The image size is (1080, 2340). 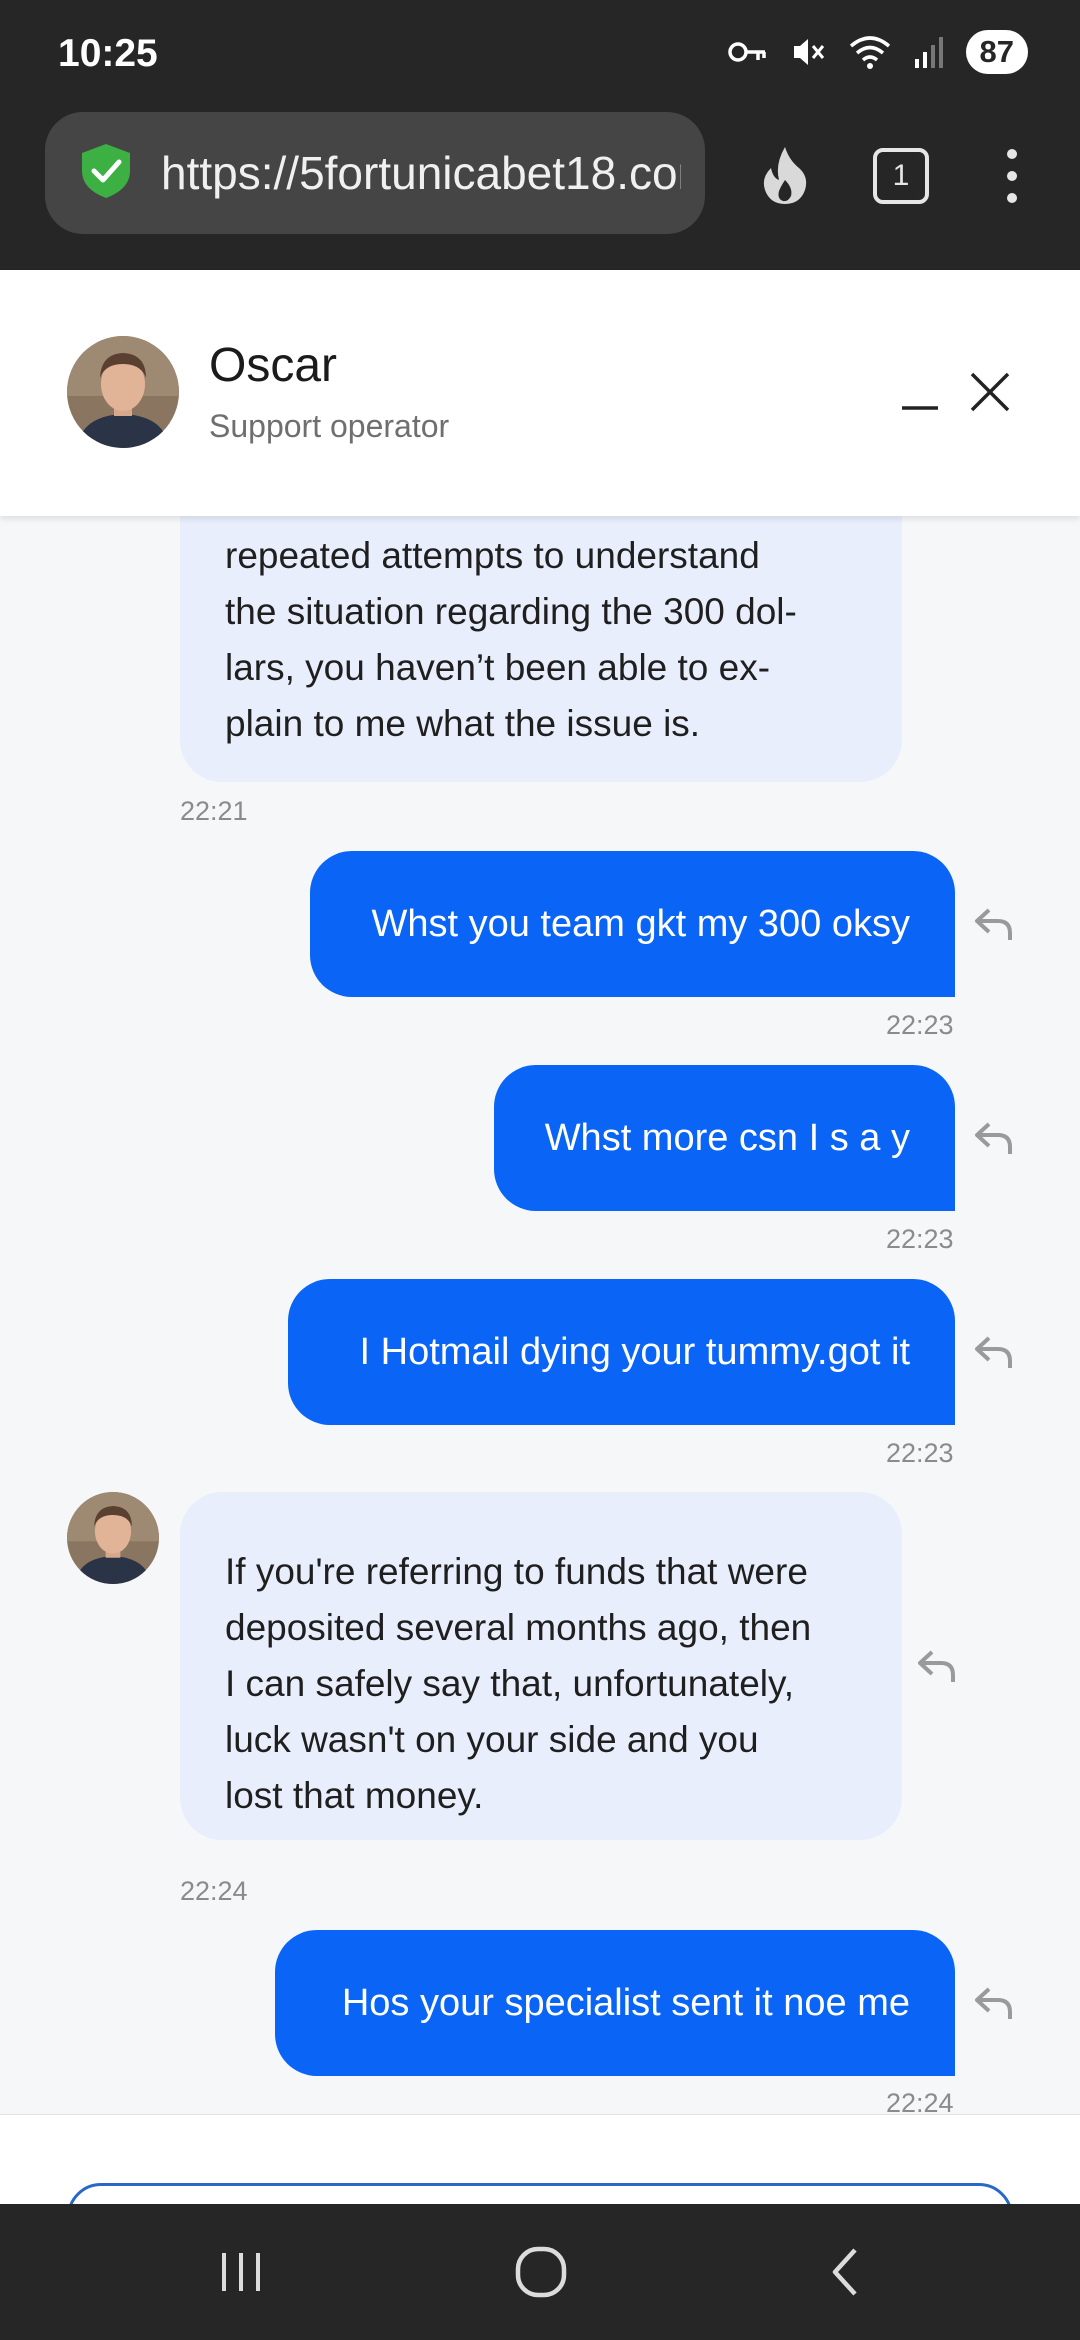 What do you see at coordinates (1012, 178) in the screenshot?
I see `kebab-menu-icon` at bounding box center [1012, 178].